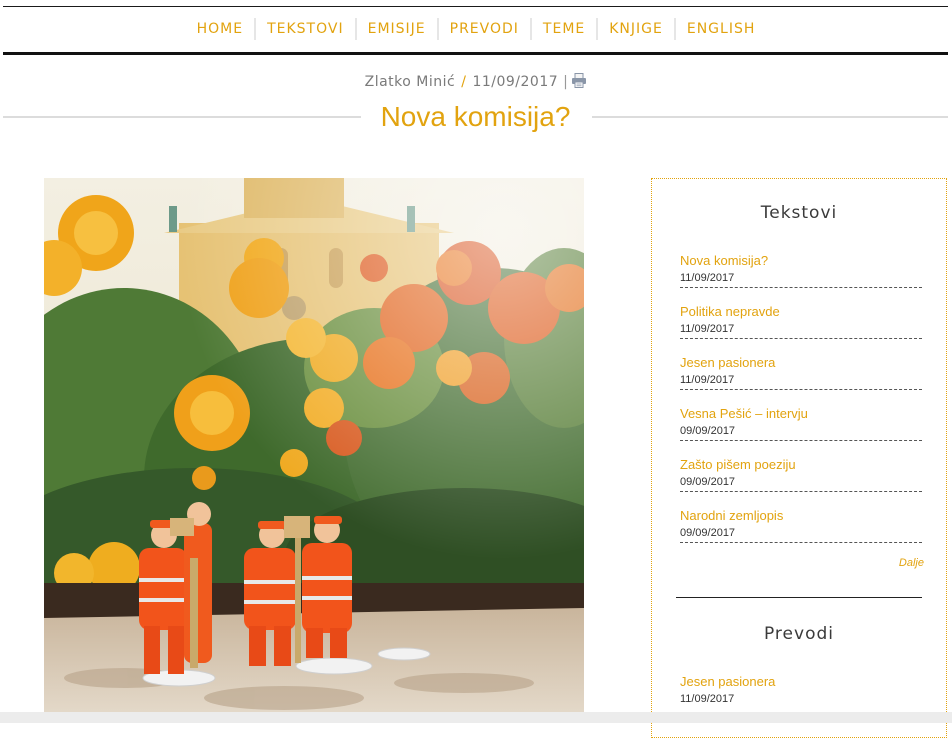 The image size is (952, 738). What do you see at coordinates (799, 213) in the screenshot?
I see `sidebar-heading-tekstovi: Tekstovi` at bounding box center [799, 213].